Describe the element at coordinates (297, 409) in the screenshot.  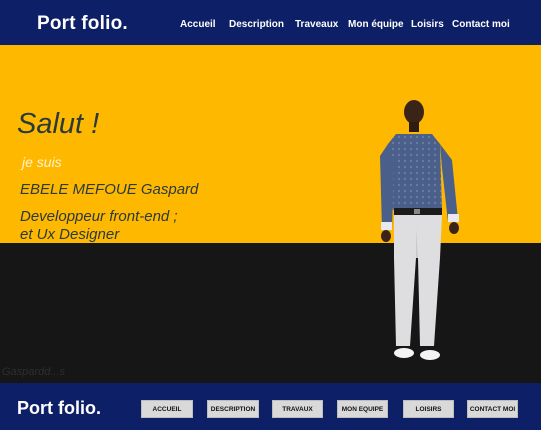
I see `footer-button-travaux: TRAVAUX` at that location.